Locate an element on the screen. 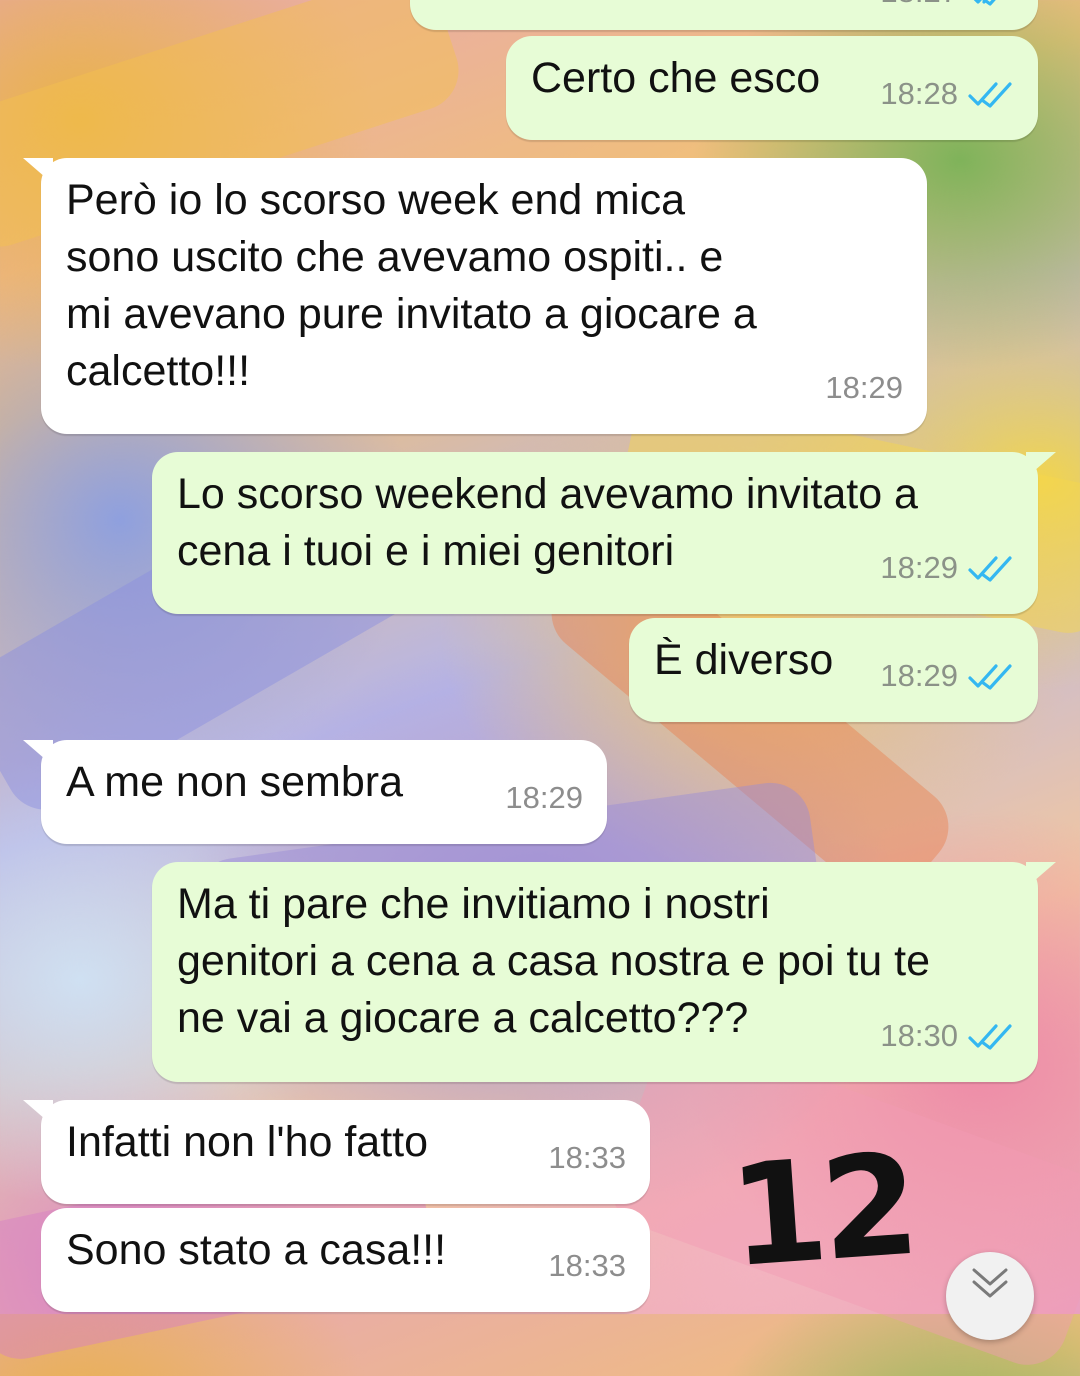  scroll-to-bottom-button is located at coordinates (990, 1296).